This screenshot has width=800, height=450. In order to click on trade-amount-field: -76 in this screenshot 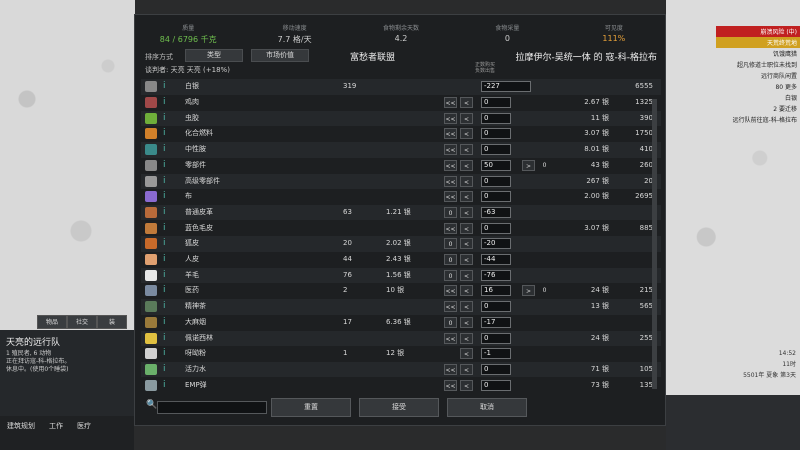, I will do `click(496, 275)`.